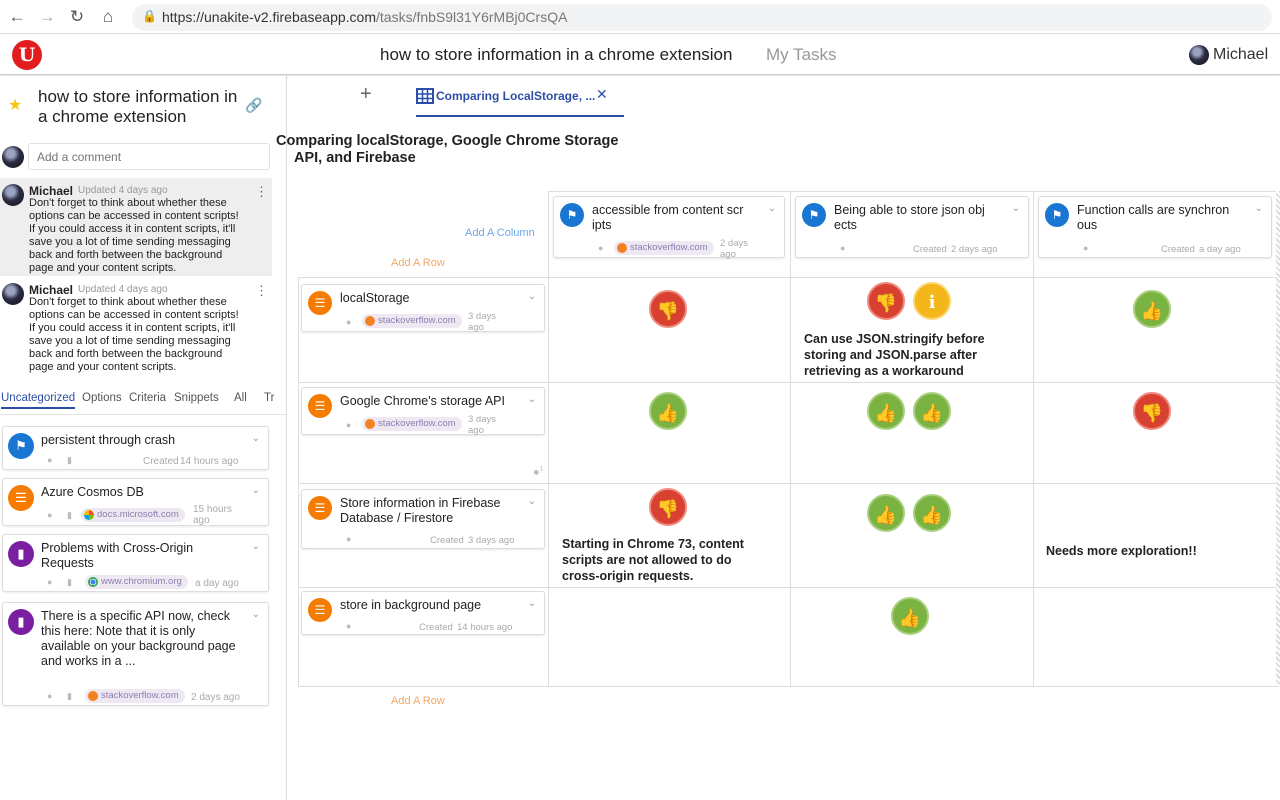 The width and height of the screenshot is (1280, 800). What do you see at coordinates (801, 55) in the screenshot?
I see `my-tasks-link: My Tasks` at bounding box center [801, 55].